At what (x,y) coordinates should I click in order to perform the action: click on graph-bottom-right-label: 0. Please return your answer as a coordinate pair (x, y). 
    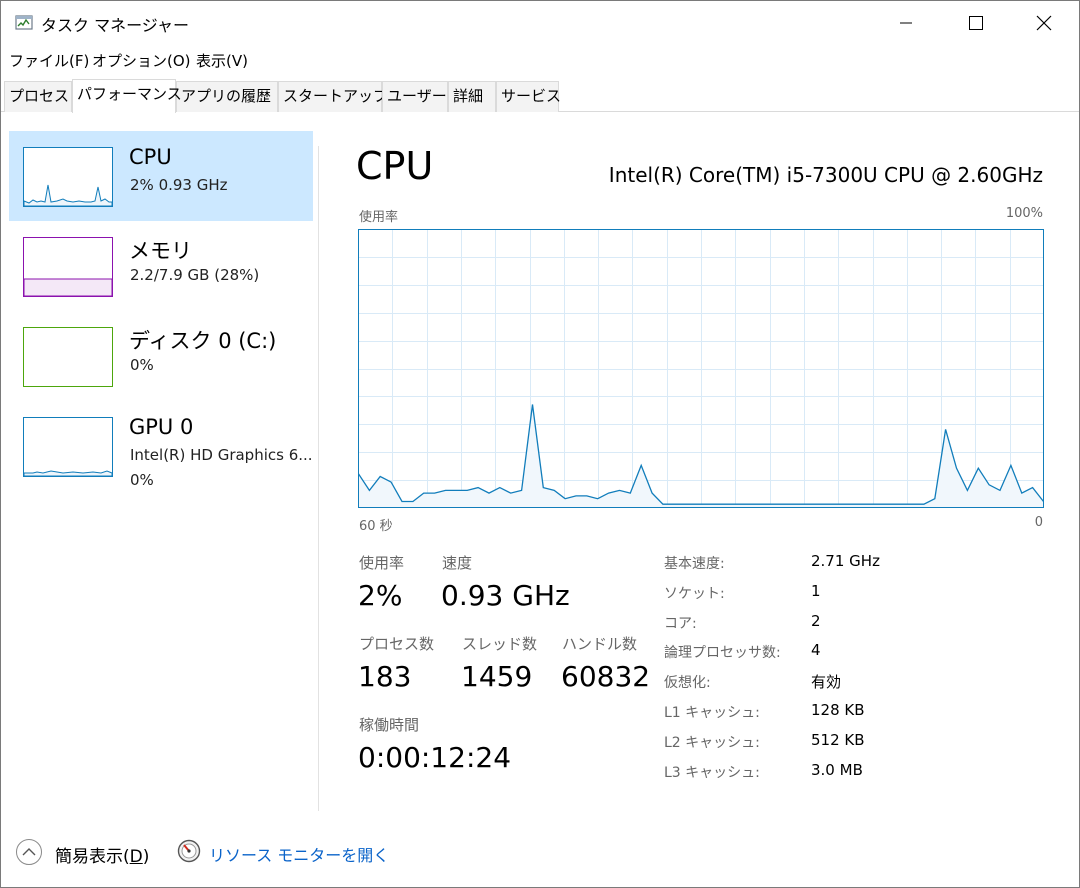
    Looking at the image, I should click on (1038, 522).